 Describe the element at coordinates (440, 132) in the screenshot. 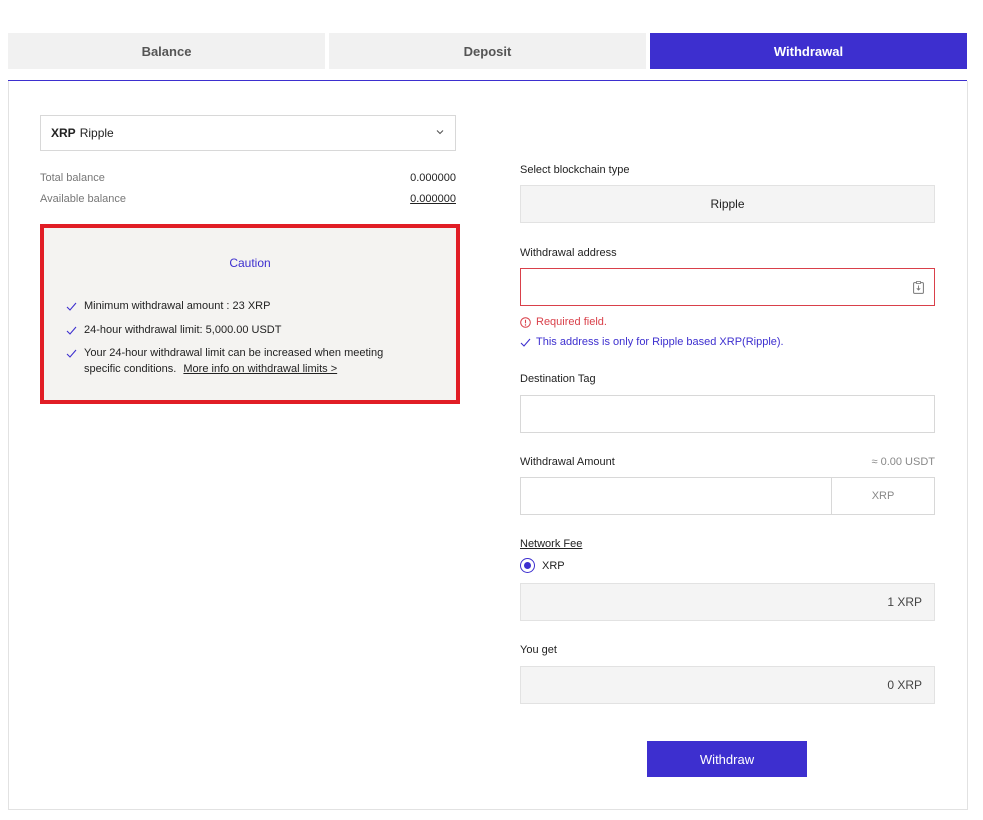

I see `chevron-down-icon` at that location.